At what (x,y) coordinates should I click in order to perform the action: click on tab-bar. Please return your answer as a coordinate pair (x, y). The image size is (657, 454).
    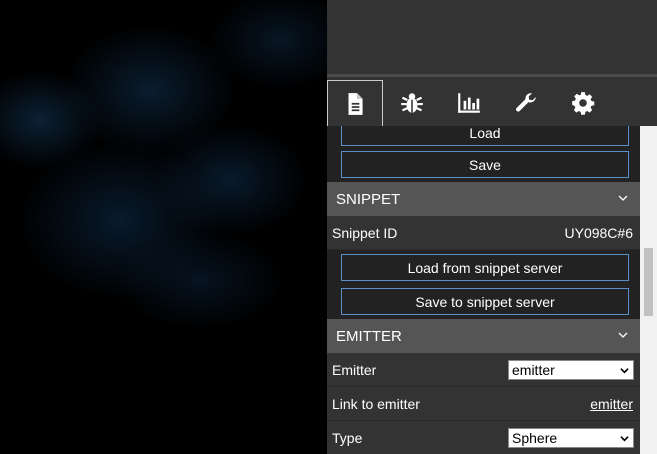
    Looking at the image, I should click on (492, 103).